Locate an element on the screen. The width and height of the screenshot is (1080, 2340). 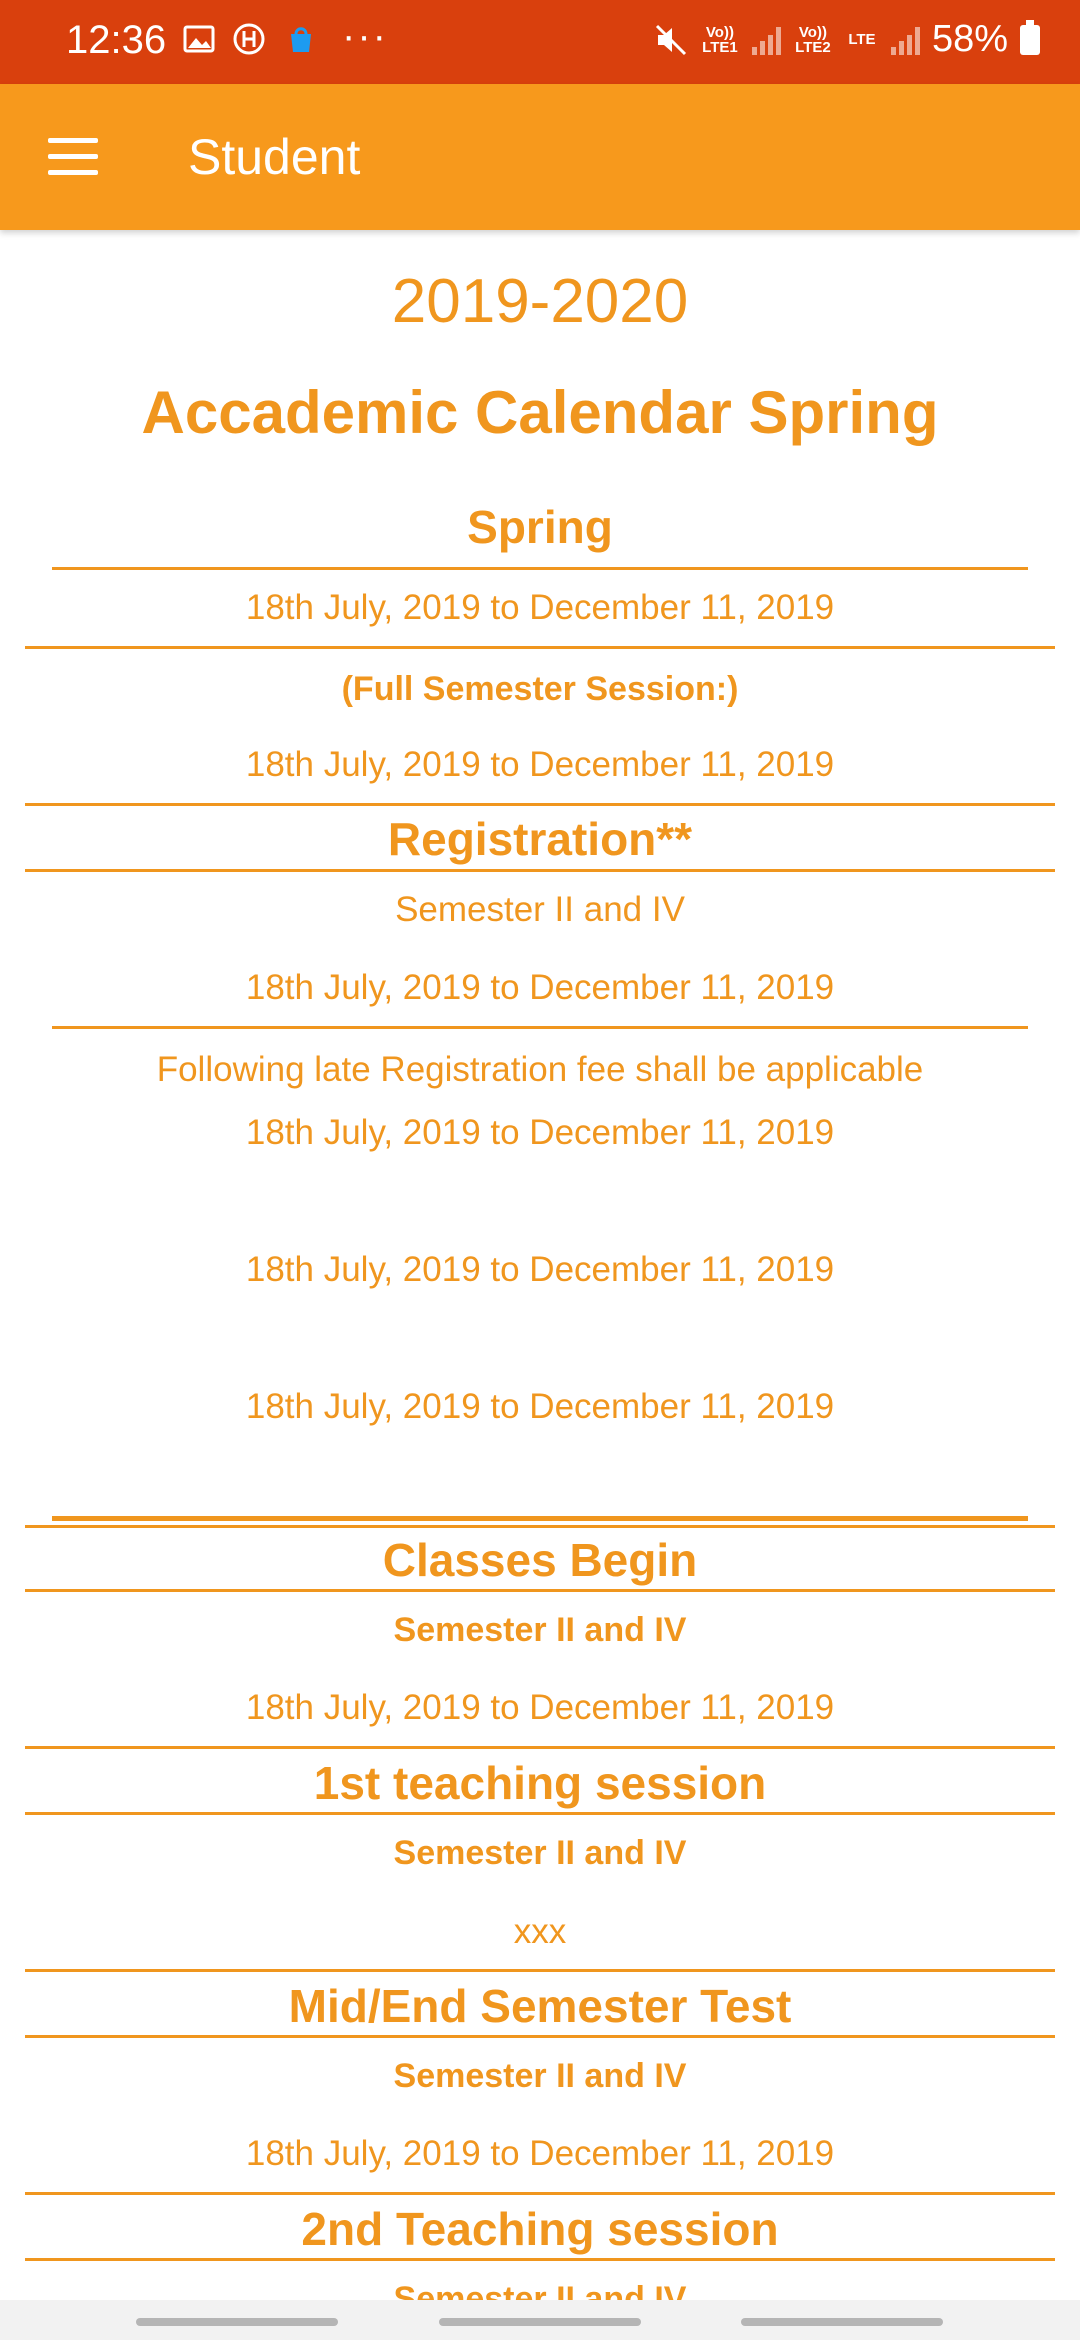
classes-begin-semester: Semester II and IV is located at coordinates (540, 1630).